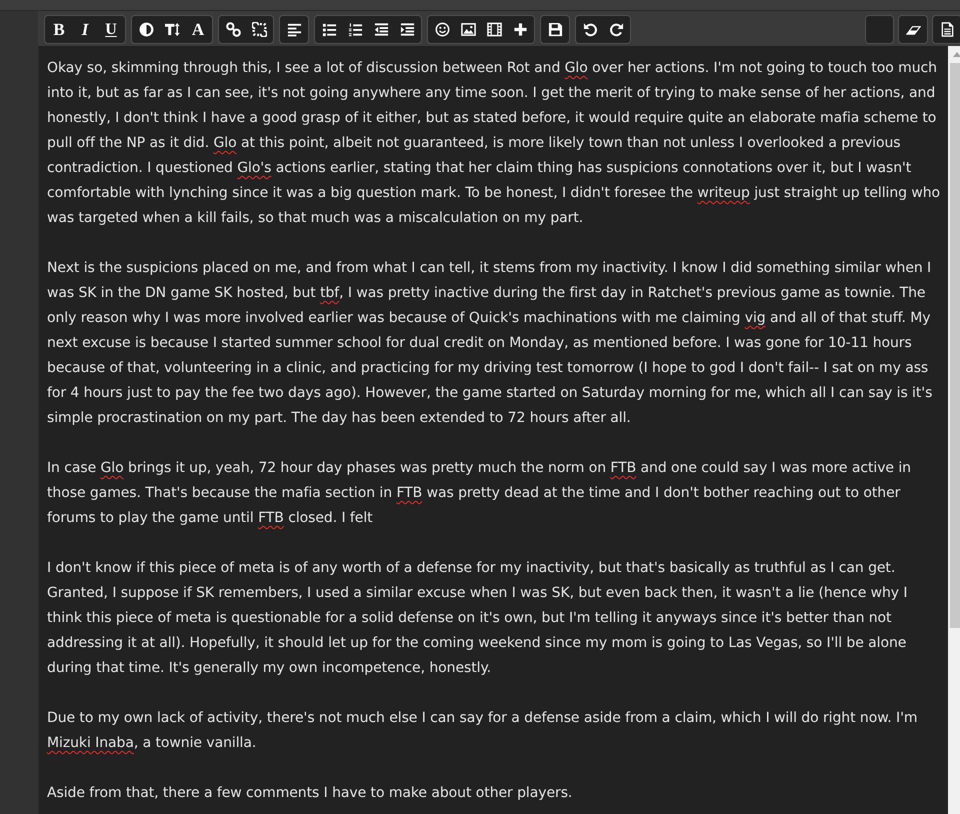 The height and width of the screenshot is (814, 960). I want to click on scrollbar, so click(954, 430).